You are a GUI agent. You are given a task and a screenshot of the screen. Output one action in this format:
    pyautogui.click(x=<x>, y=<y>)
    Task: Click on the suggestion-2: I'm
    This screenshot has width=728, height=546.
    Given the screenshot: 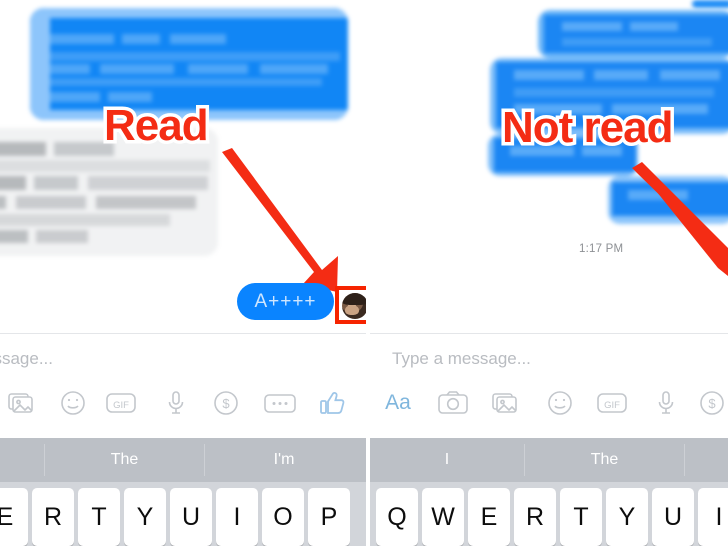 What is the action you would take?
    pyautogui.click(x=284, y=460)
    